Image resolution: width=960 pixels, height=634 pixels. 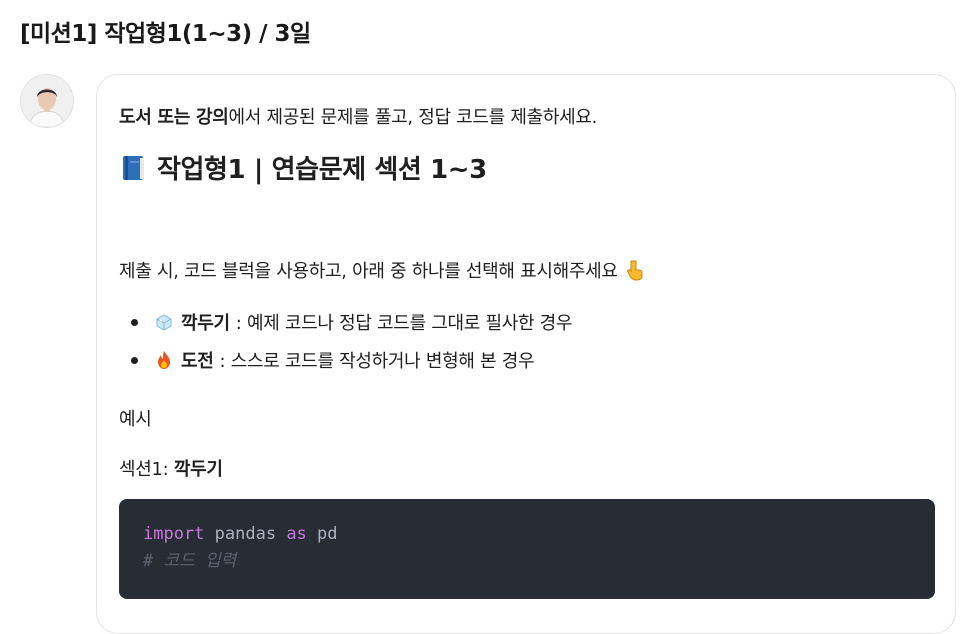 I want to click on option-name: 깍두기, so click(x=205, y=323).